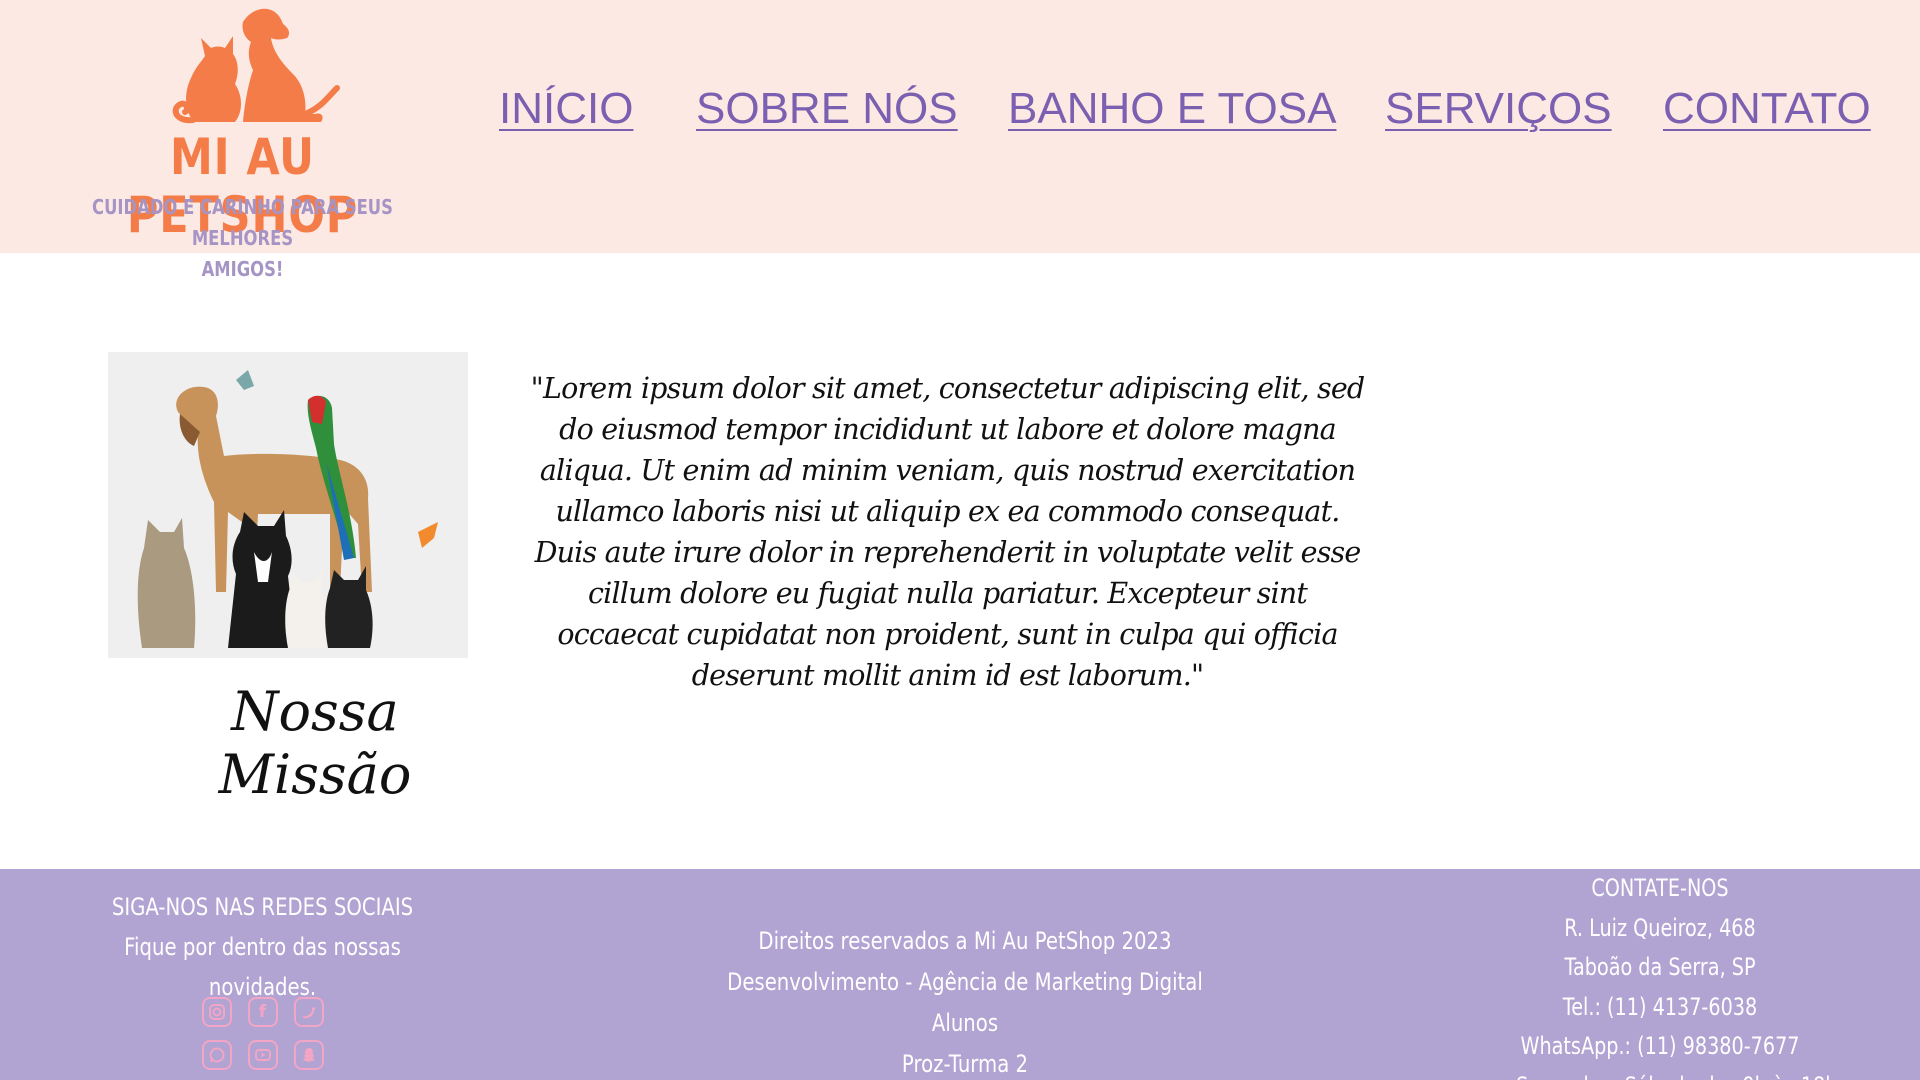  What do you see at coordinates (1660, 888) in the screenshot?
I see `contact-heading: CONTATE-NOS` at bounding box center [1660, 888].